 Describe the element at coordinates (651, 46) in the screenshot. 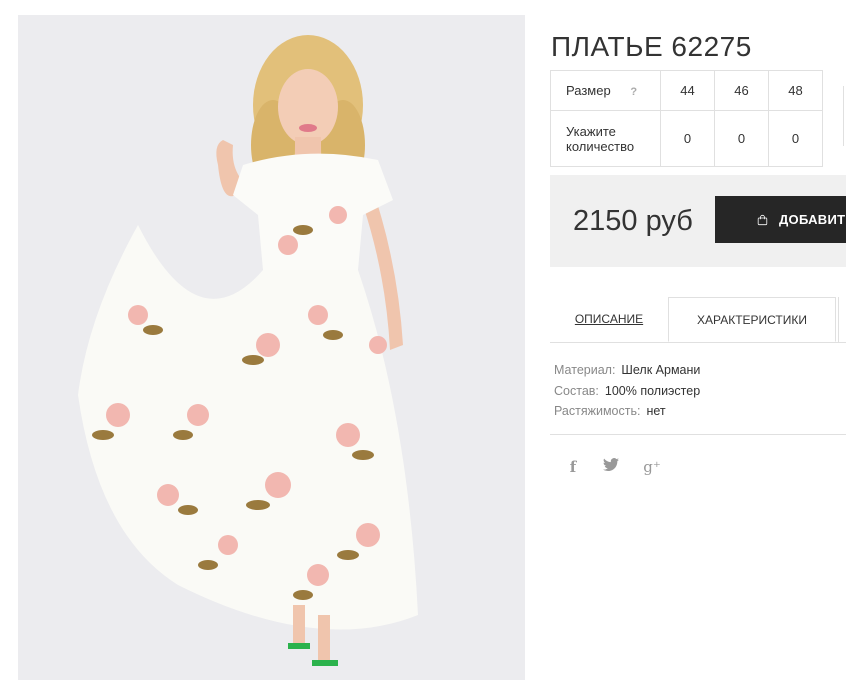

I see `product-title: ПЛАТЬЕ 62275` at that location.